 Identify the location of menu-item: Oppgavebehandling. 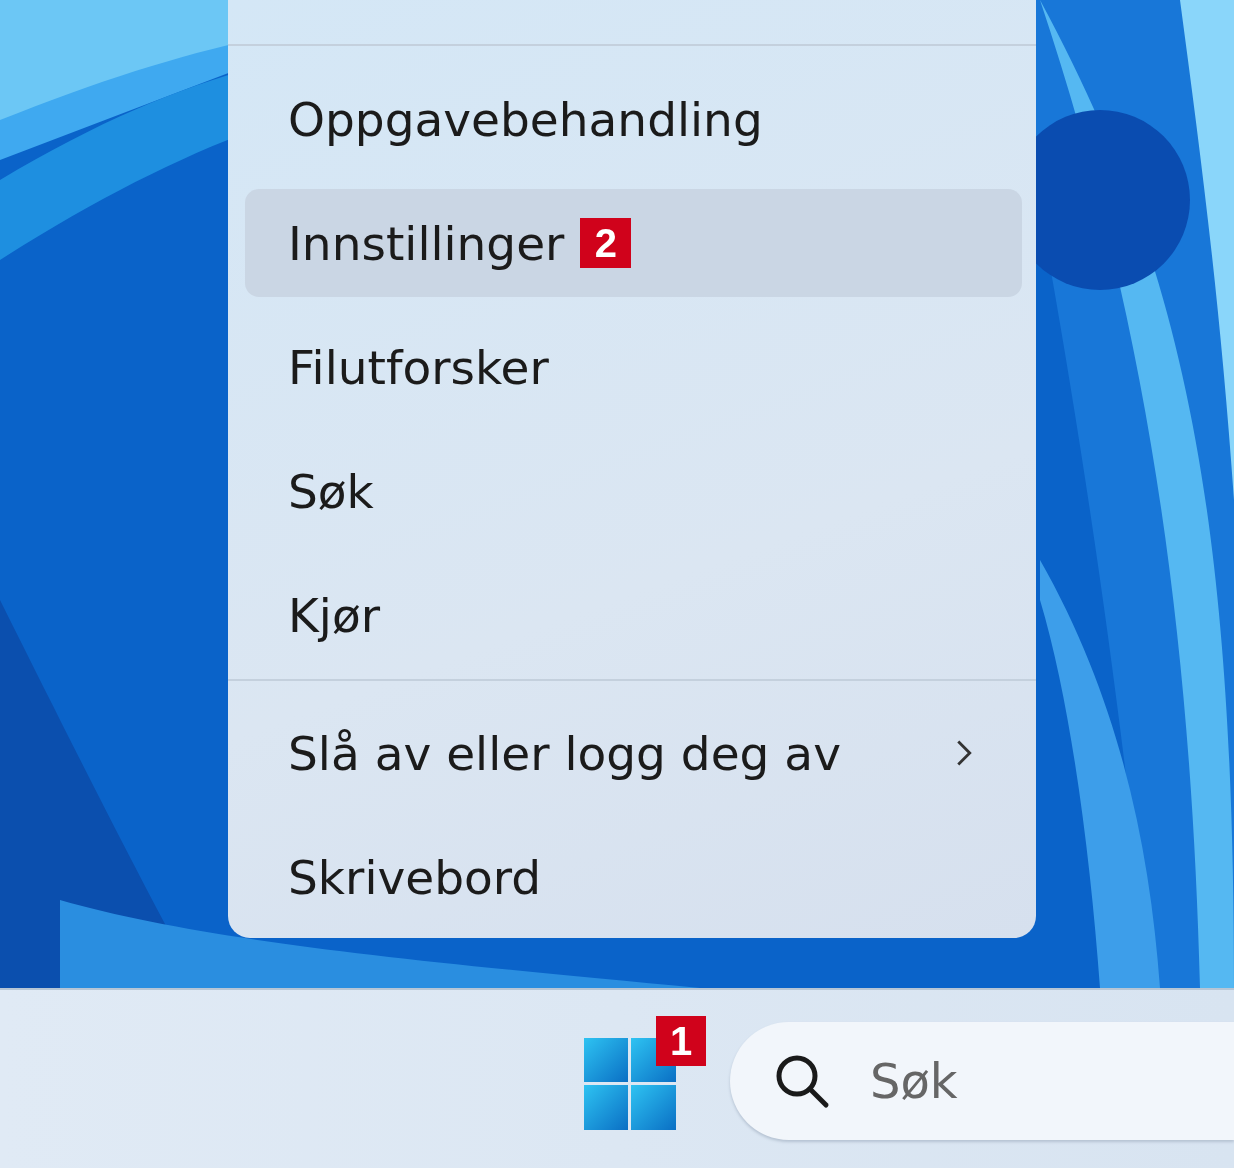
(633, 119).